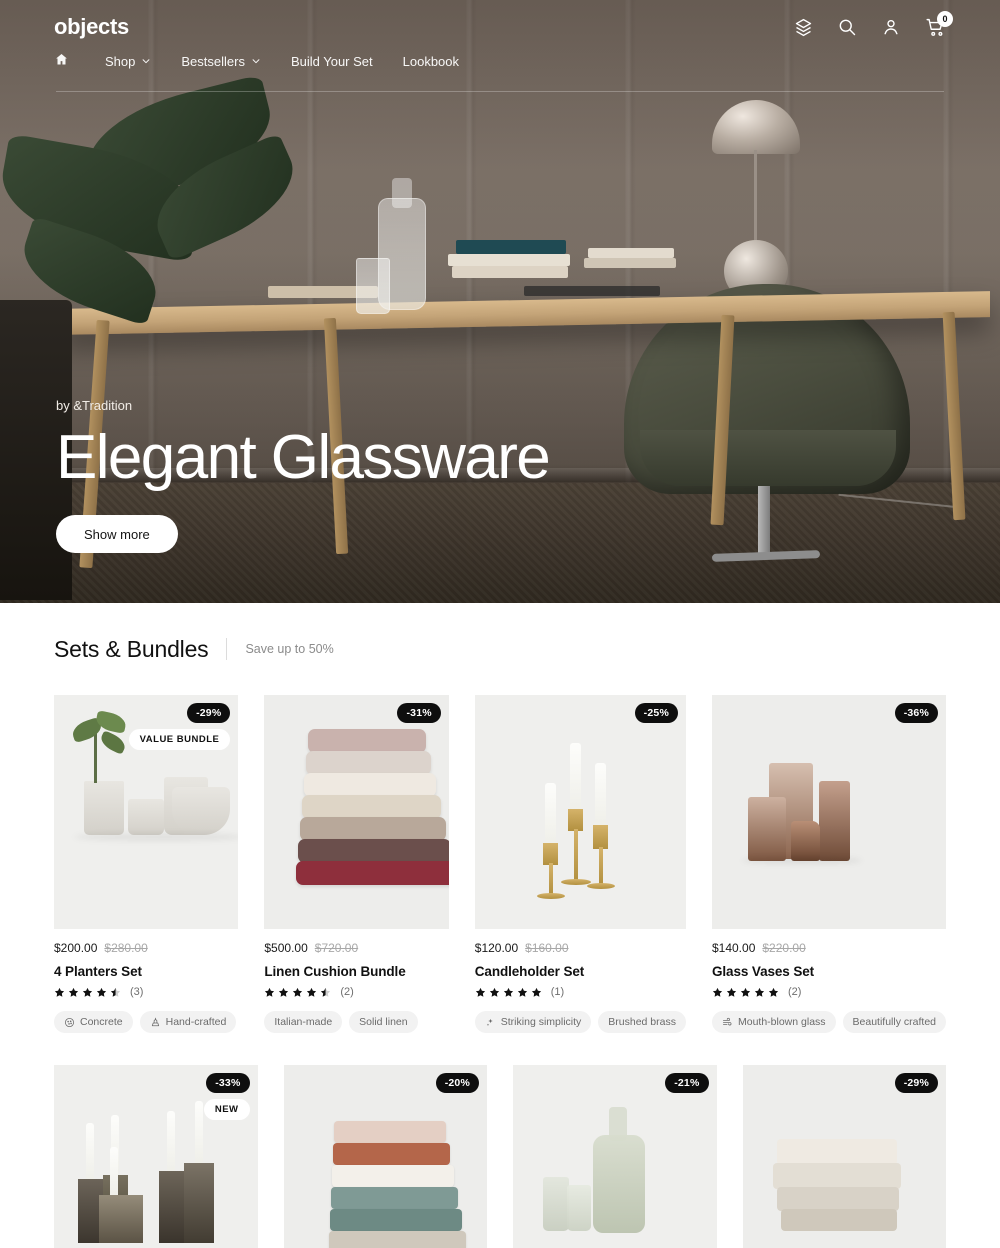 The width and height of the screenshot is (1000, 1248). I want to click on product-thumbnail: -21%, so click(615, 1156).